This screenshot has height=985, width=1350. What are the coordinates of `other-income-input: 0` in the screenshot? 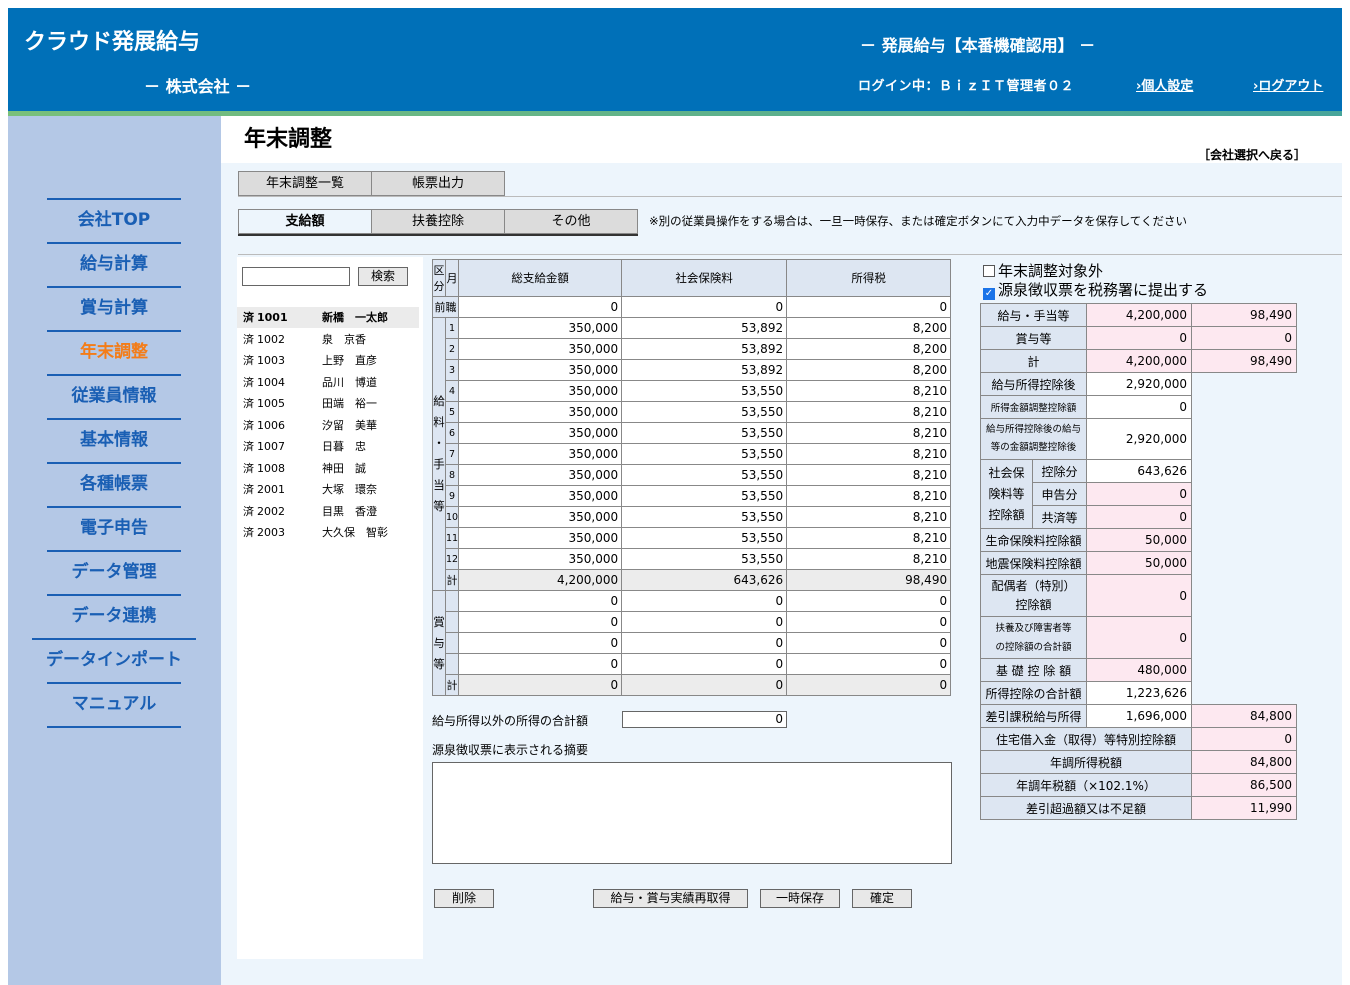 It's located at (704, 719).